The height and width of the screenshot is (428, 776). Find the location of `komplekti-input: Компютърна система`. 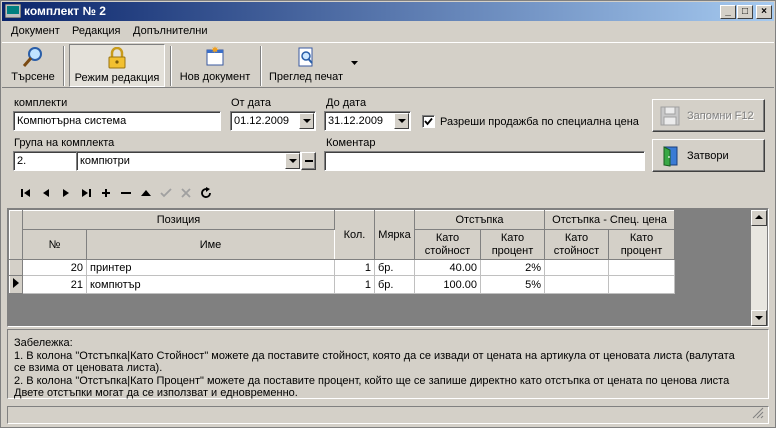

komplekti-input: Компютърна система is located at coordinates (117, 121).